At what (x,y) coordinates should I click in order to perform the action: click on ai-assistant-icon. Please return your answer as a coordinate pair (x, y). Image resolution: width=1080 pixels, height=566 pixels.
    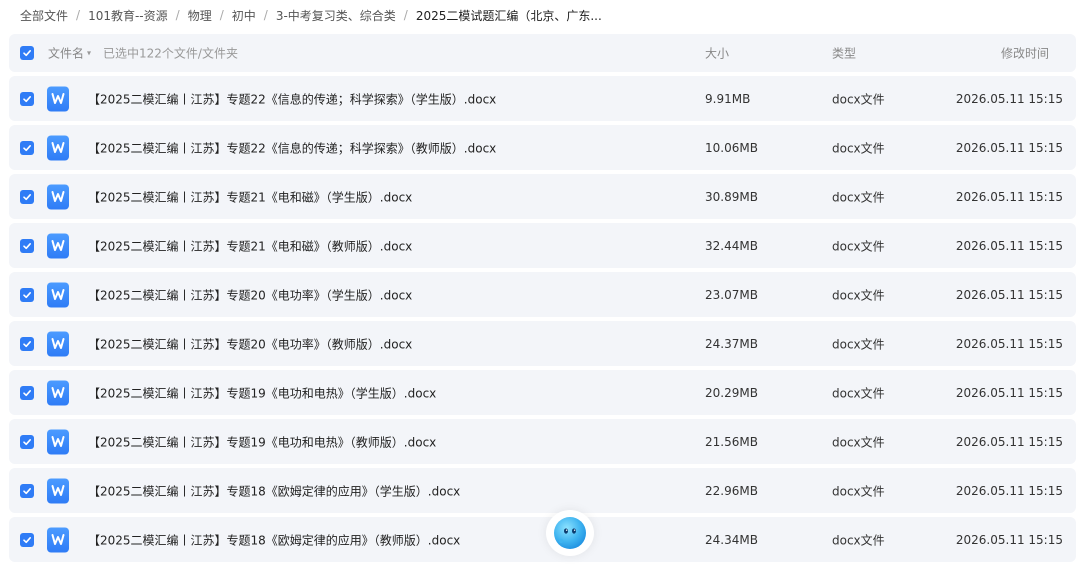
    Looking at the image, I should click on (570, 533).